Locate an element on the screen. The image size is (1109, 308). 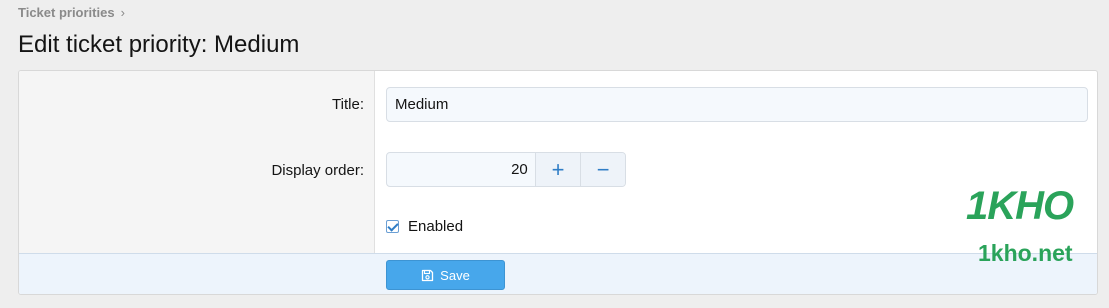
title-input: Medium is located at coordinates (737, 104).